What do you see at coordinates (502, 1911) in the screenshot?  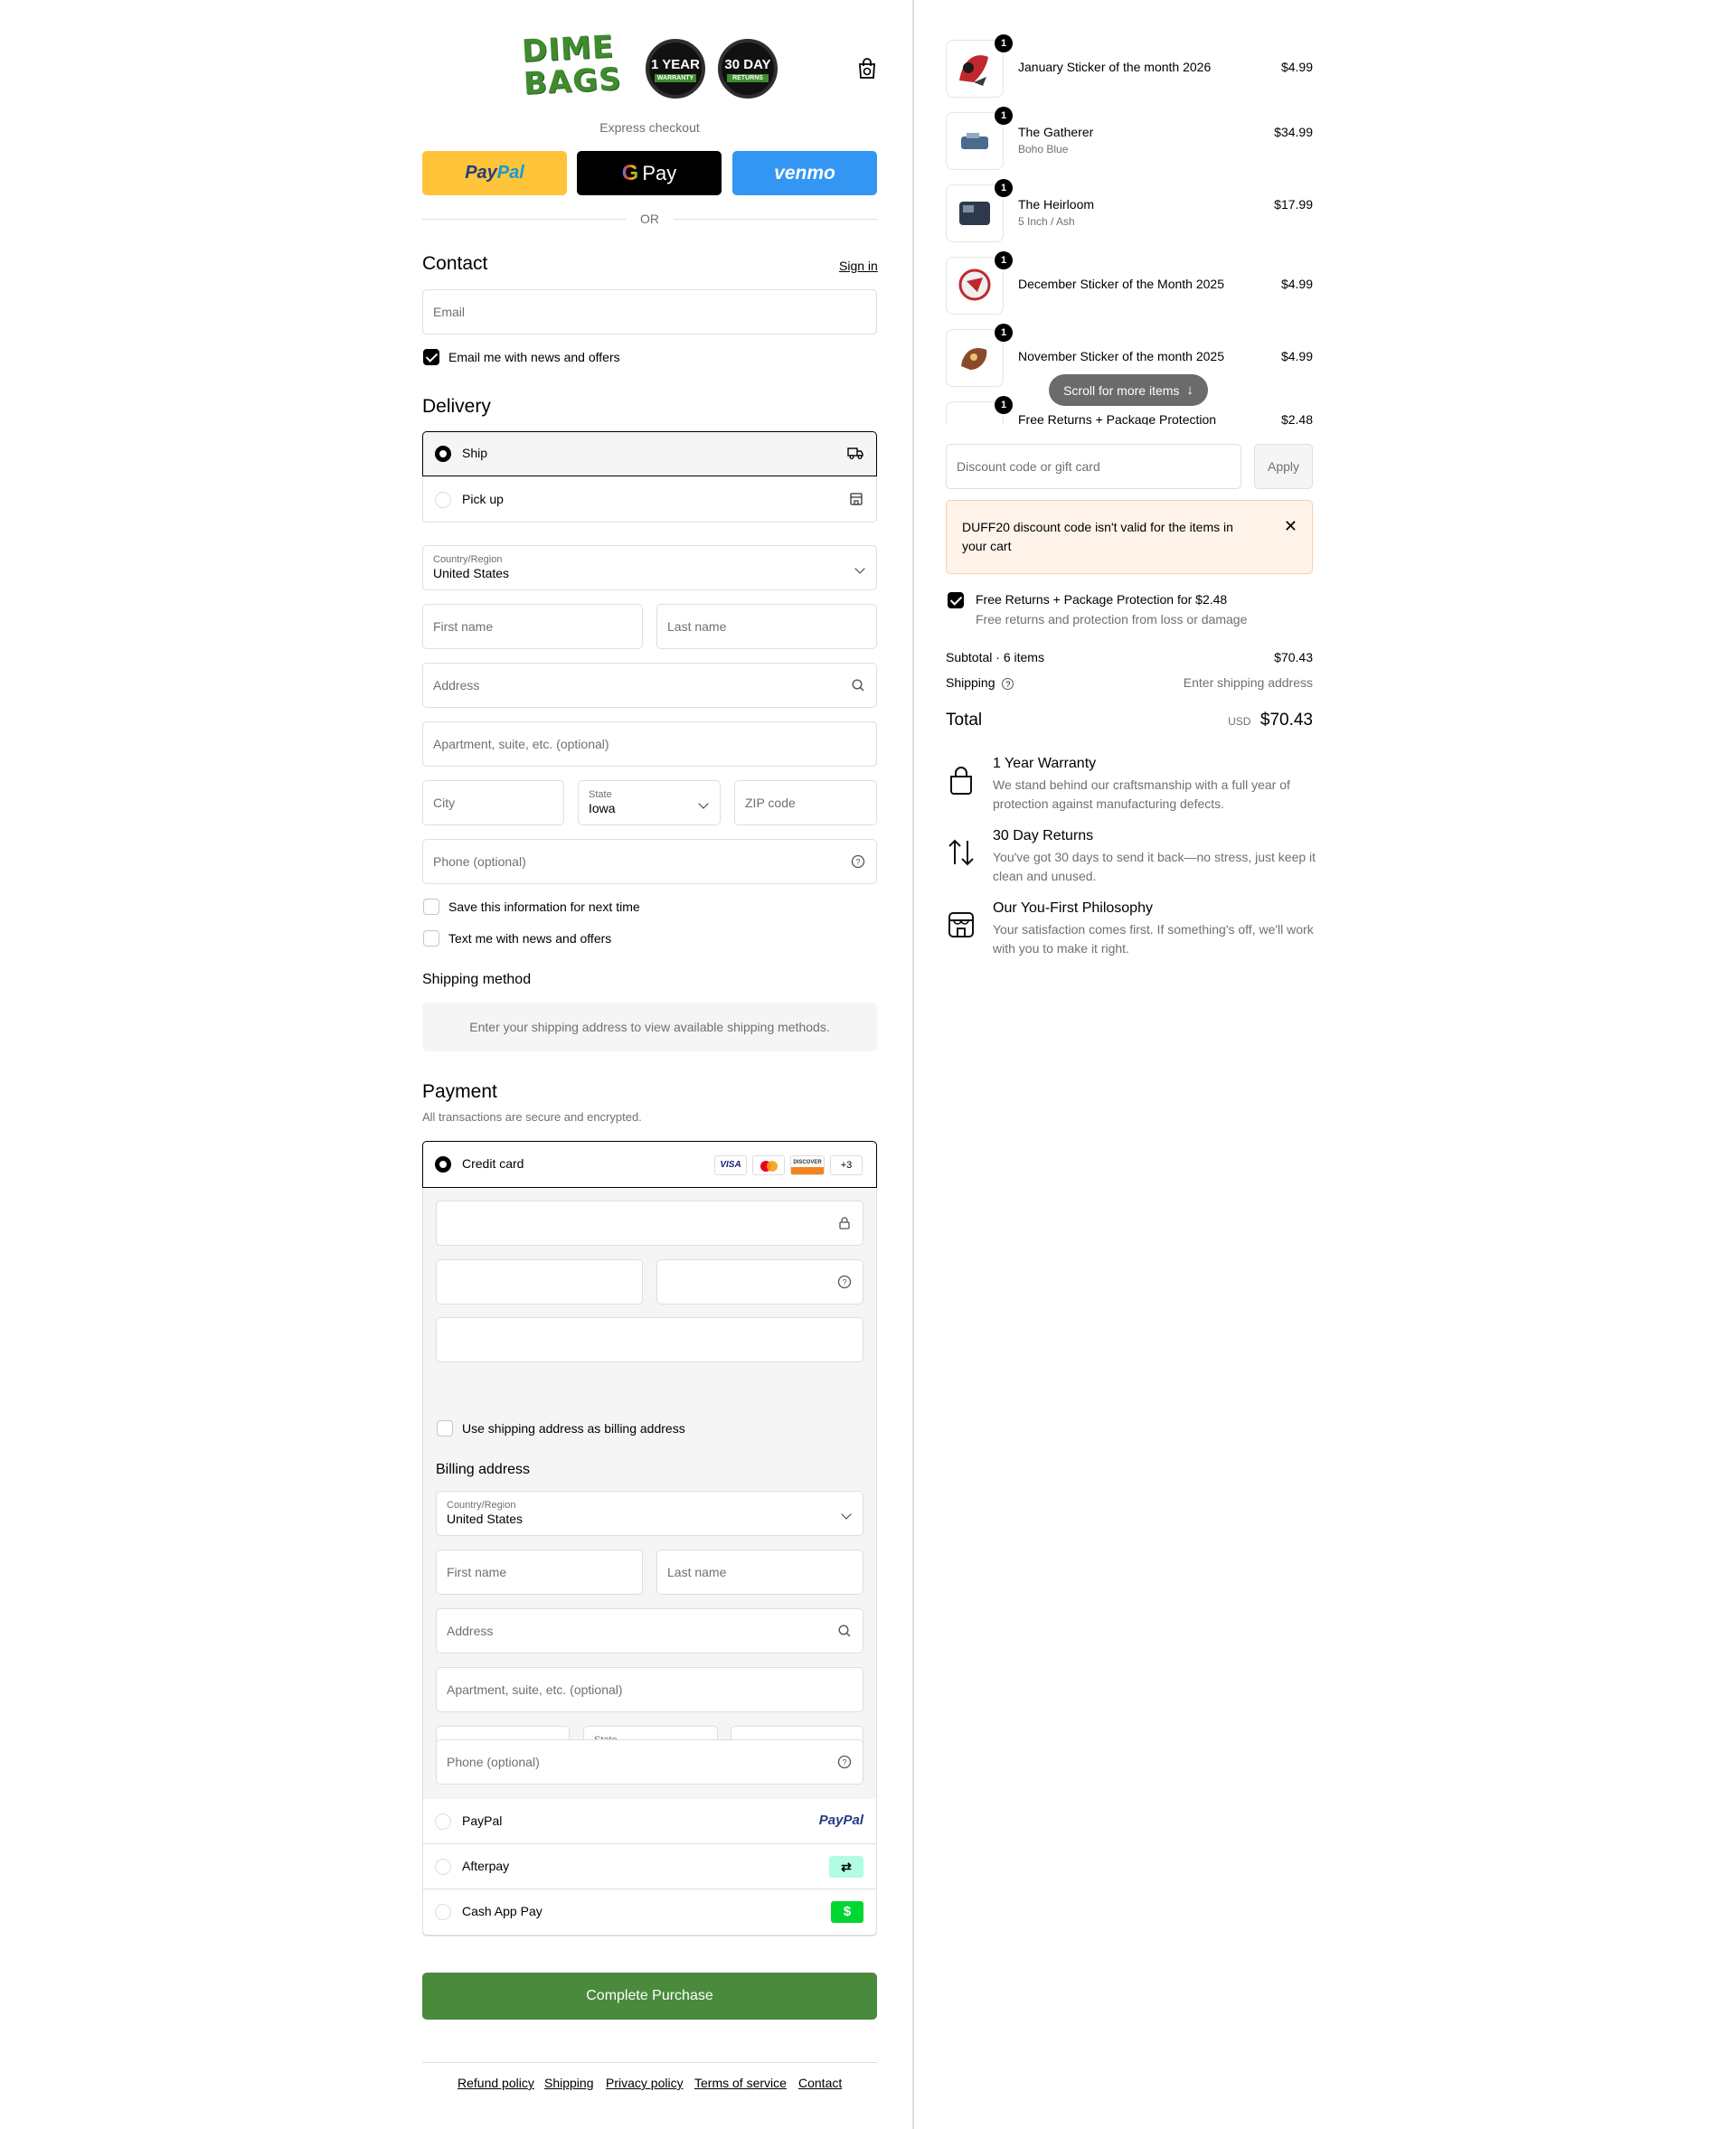 I see `cashapp-label: Cash App Pay` at bounding box center [502, 1911].